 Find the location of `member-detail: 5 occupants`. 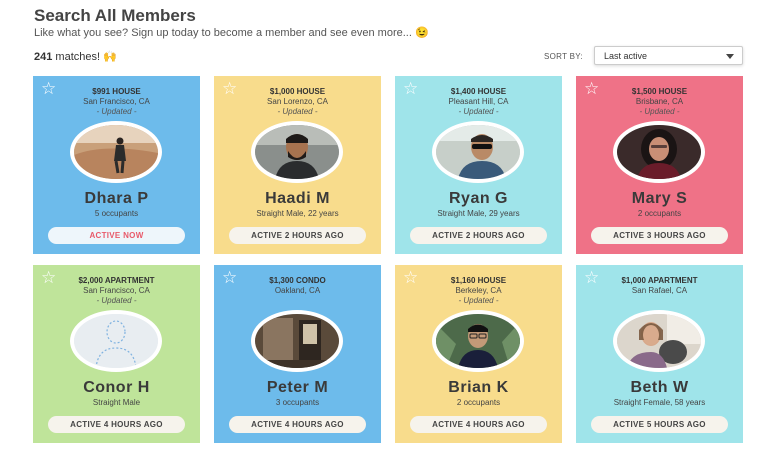

member-detail: 5 occupants is located at coordinates (116, 213).